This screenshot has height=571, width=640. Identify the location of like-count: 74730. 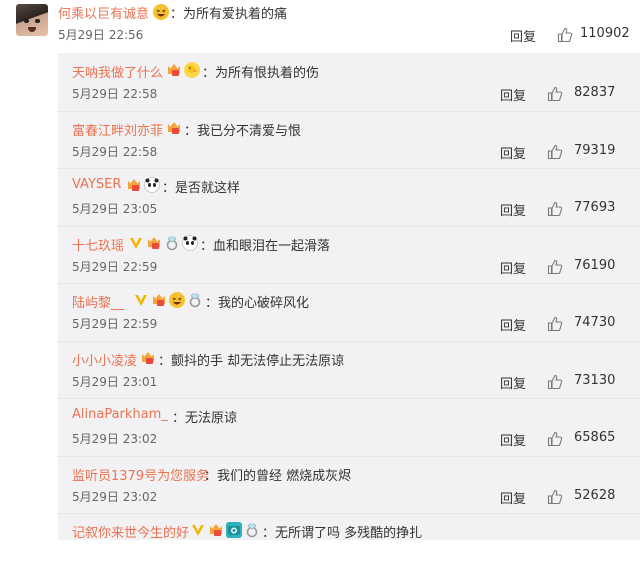
(595, 322).